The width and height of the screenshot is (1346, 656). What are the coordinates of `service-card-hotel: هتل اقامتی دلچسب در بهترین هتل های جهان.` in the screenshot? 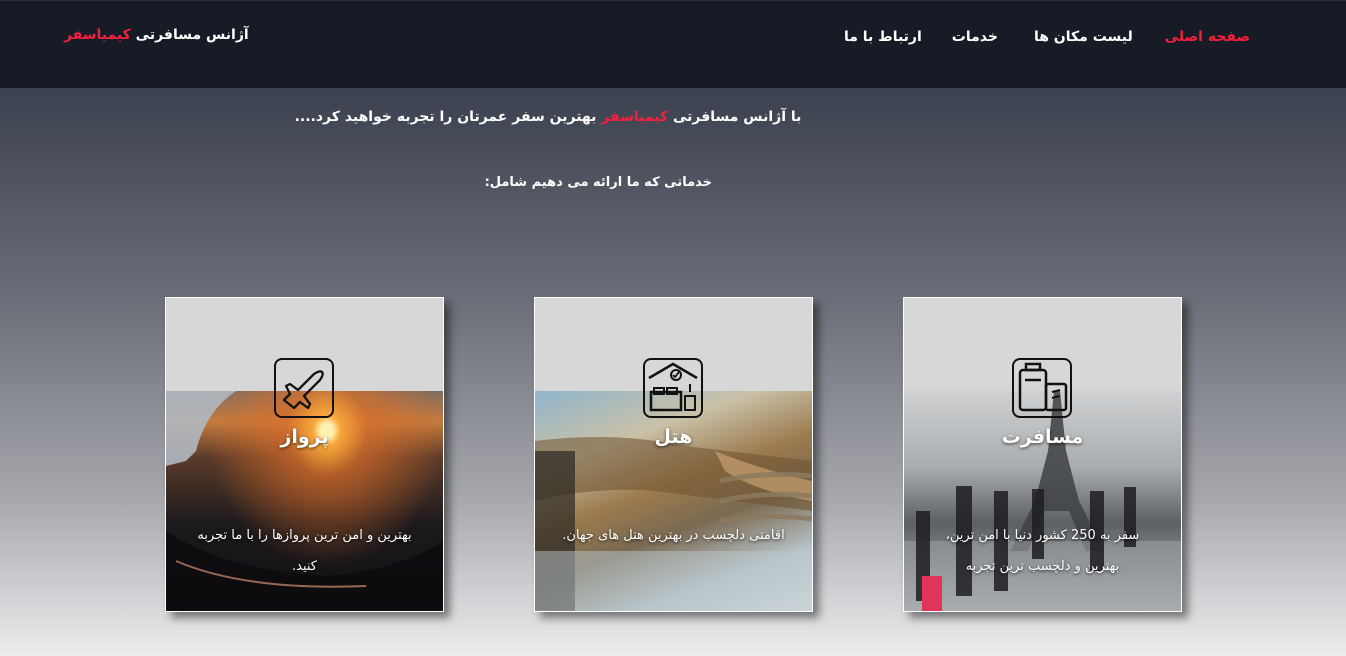 It's located at (673, 454).